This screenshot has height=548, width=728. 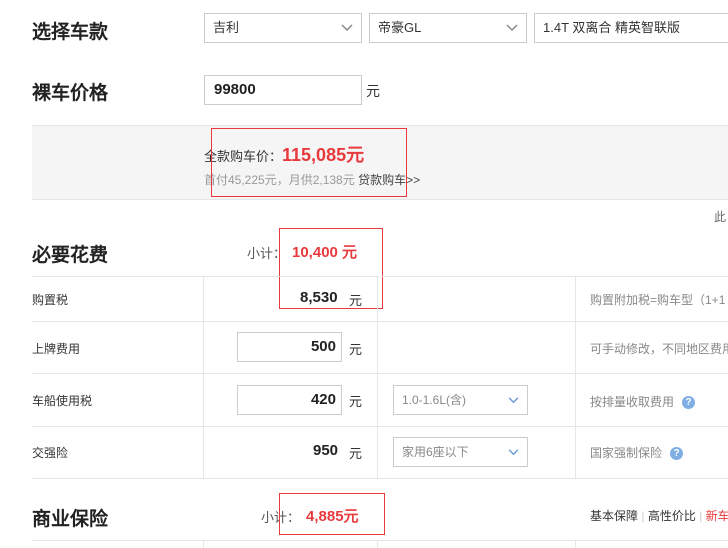 What do you see at coordinates (326, 450) in the screenshot?
I see `compulsory-insurance-value: 950` at bounding box center [326, 450].